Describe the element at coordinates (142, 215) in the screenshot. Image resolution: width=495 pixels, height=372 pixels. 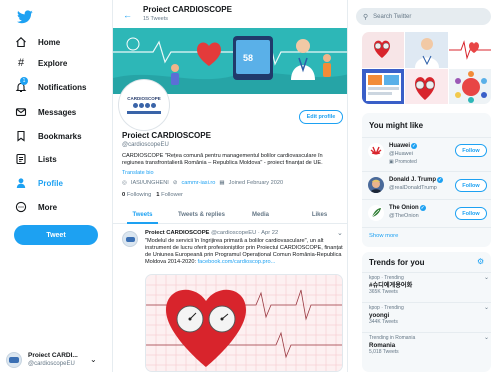
I see `tab-tweets: Tweets` at that location.